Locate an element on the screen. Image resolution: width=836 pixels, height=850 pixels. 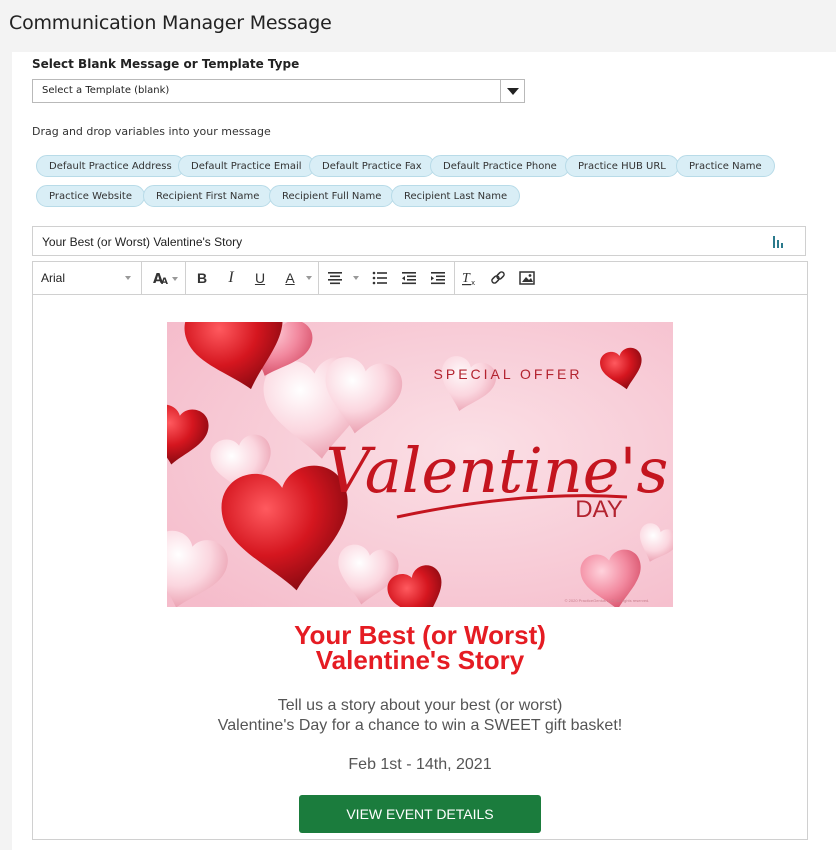
variable-chip: Default Practice Fax is located at coordinates (372, 166).